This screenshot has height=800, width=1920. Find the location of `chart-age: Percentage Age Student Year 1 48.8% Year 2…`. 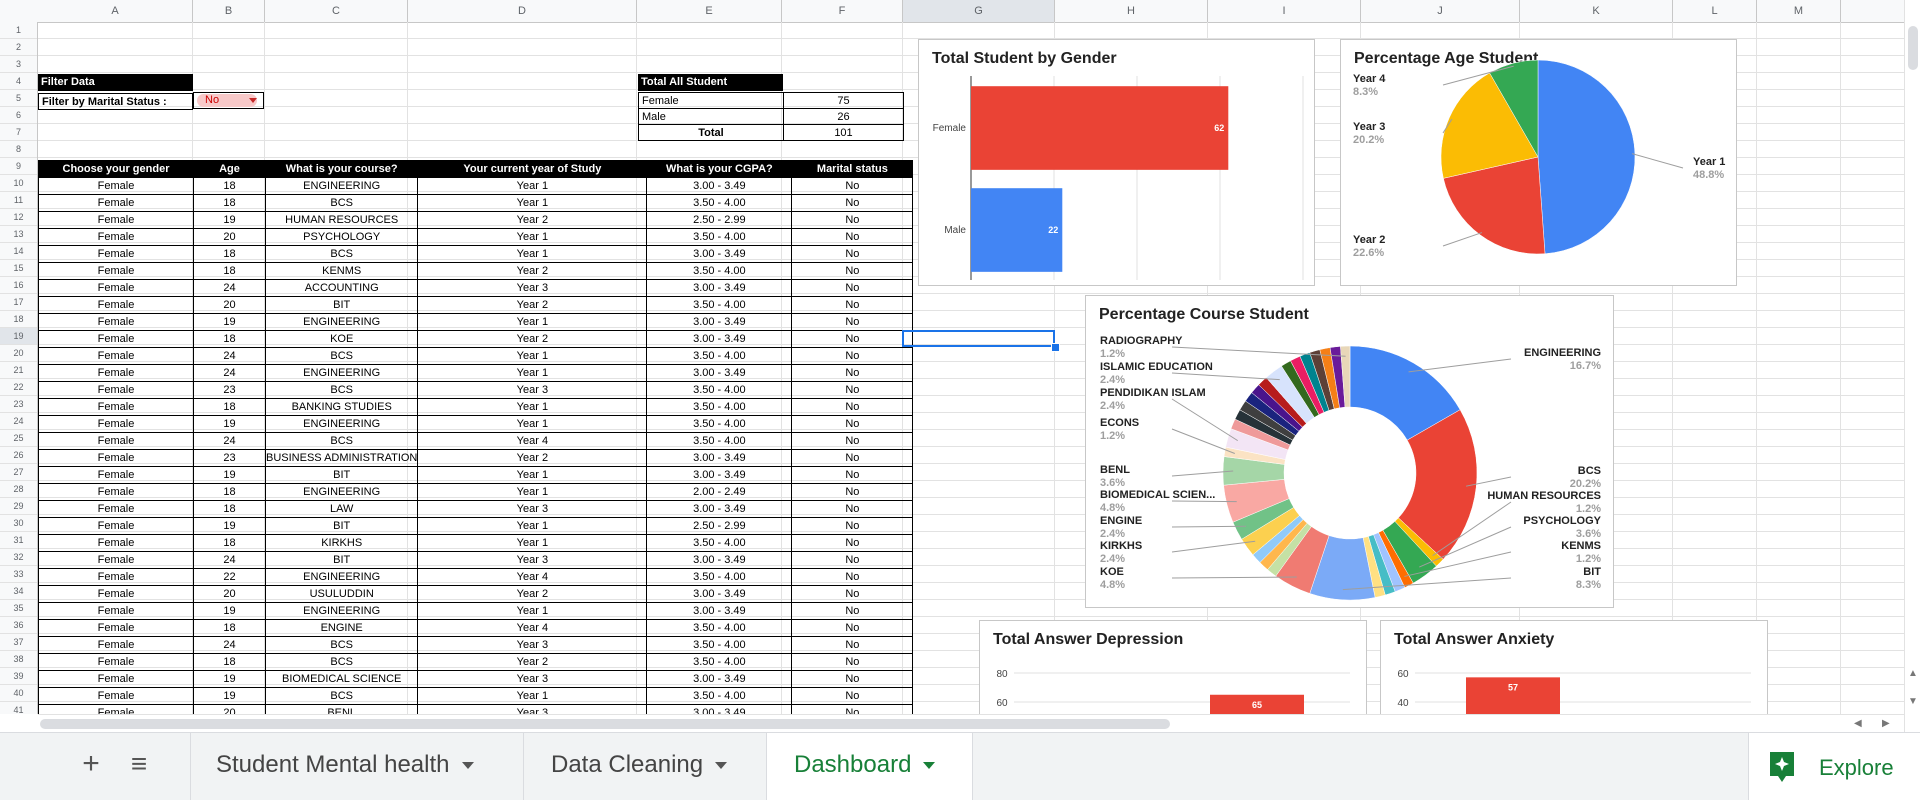

chart-age: Percentage Age Student Year 1 48.8% Year 2… is located at coordinates (1538, 162).